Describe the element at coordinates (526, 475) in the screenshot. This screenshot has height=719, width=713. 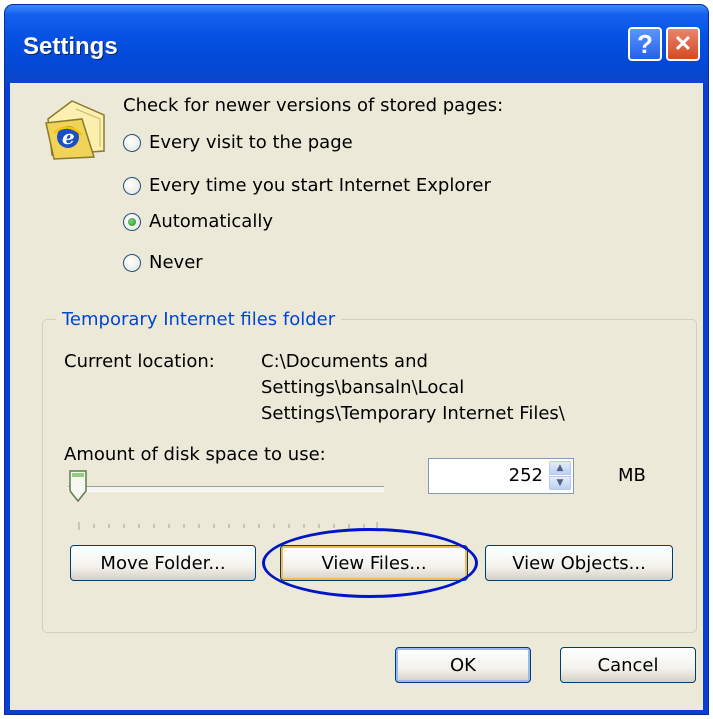
I see `disk-space-input: 252` at that location.